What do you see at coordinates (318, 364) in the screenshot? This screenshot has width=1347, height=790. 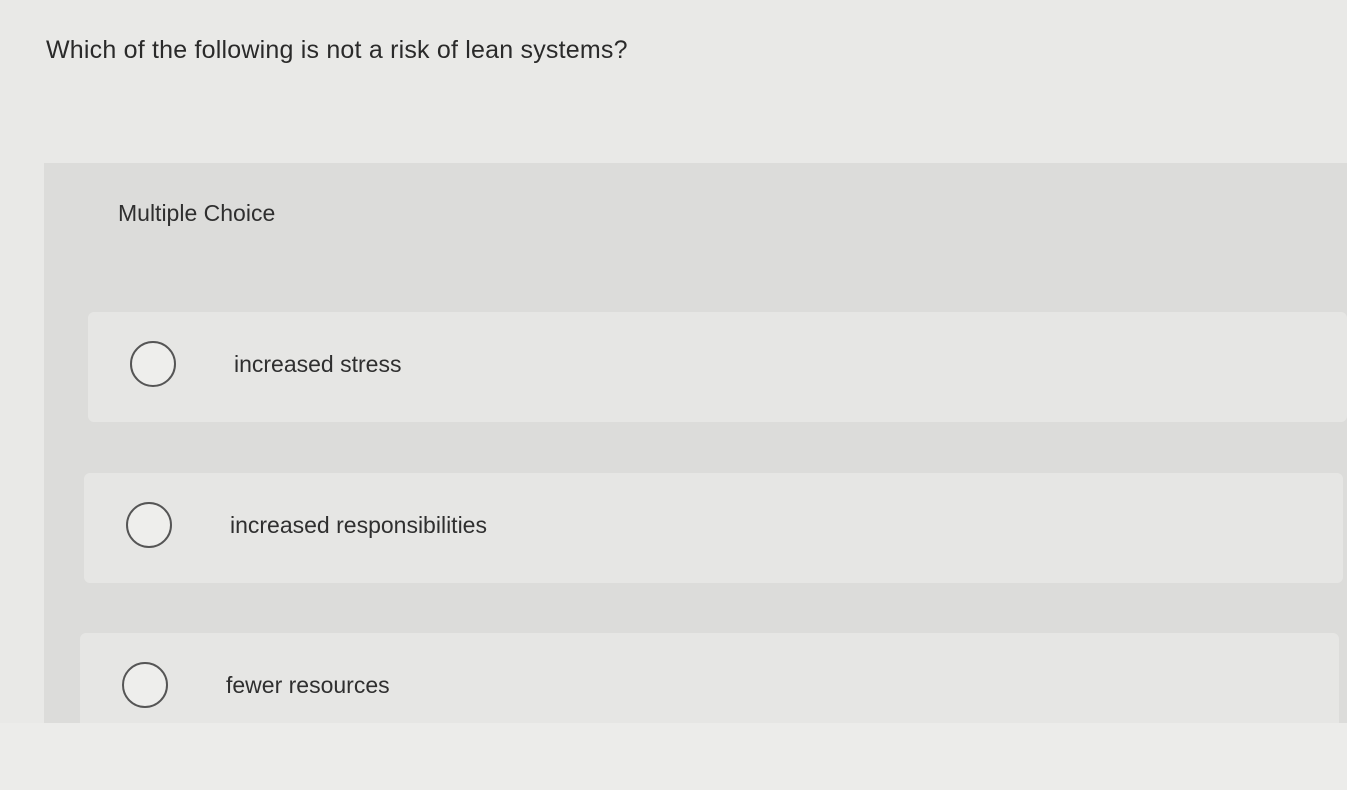 I see `answer-option-label: increased stress` at bounding box center [318, 364].